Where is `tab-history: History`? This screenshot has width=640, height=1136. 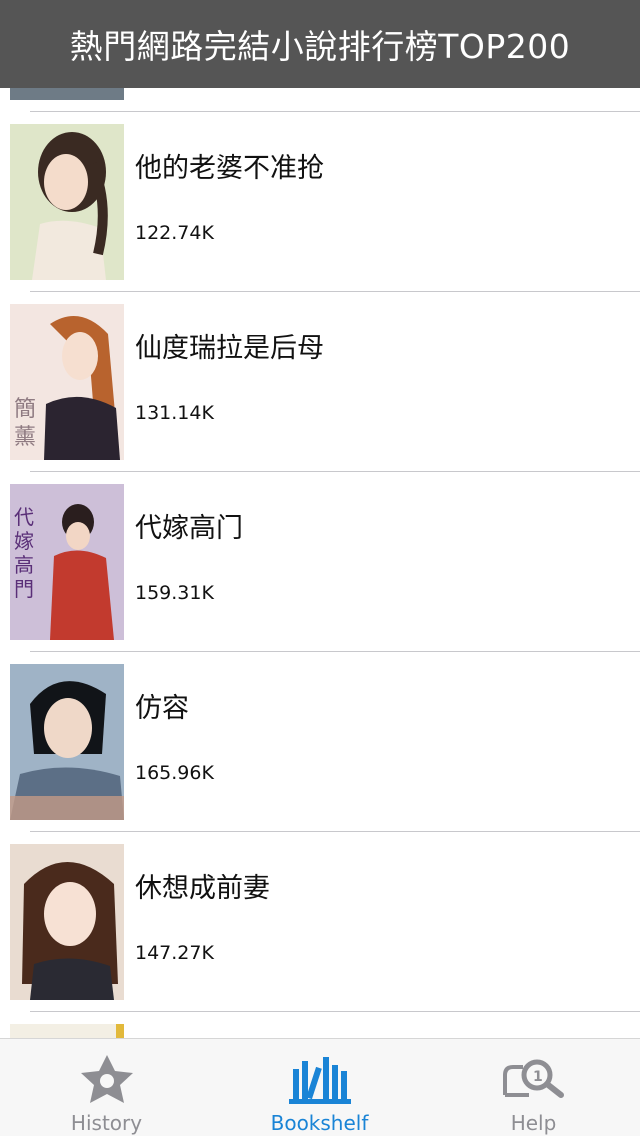
tab-history: History is located at coordinates (106, 1087).